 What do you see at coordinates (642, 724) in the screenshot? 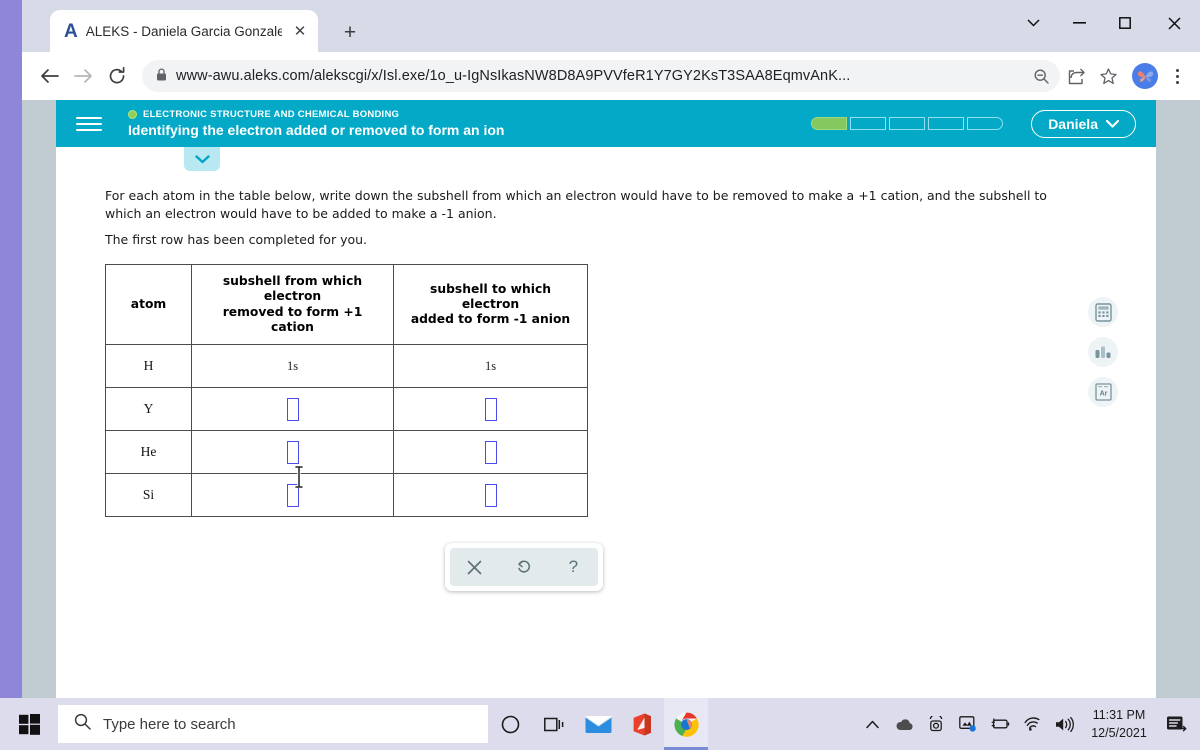
I see `office-icon` at bounding box center [642, 724].